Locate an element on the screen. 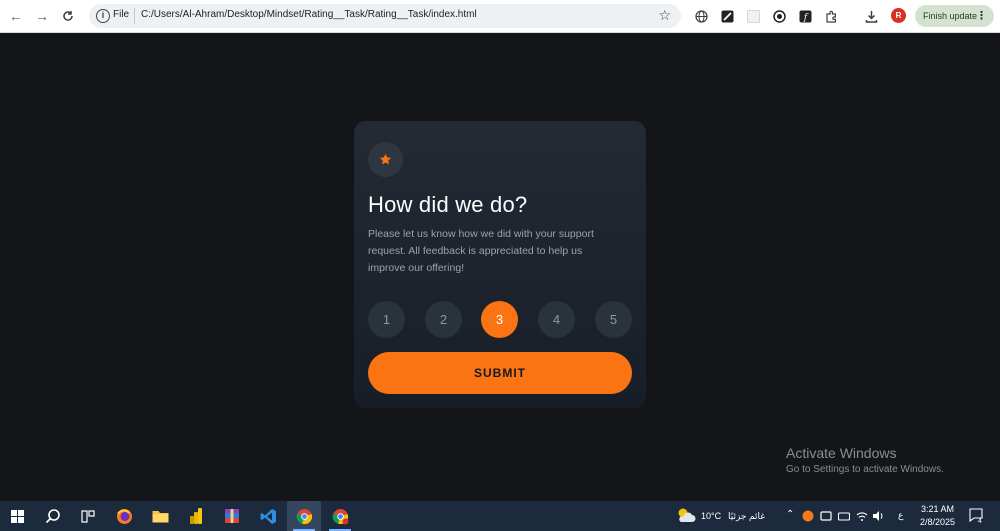  clock-time: 3:21 AM is located at coordinates (937, 509).